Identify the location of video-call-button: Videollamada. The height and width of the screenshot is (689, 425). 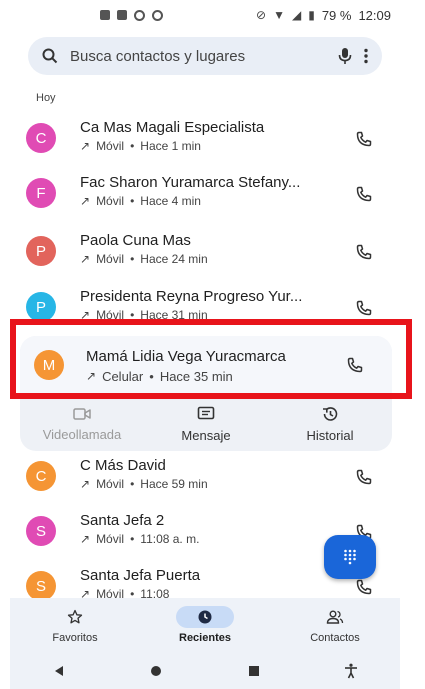
(82, 424).